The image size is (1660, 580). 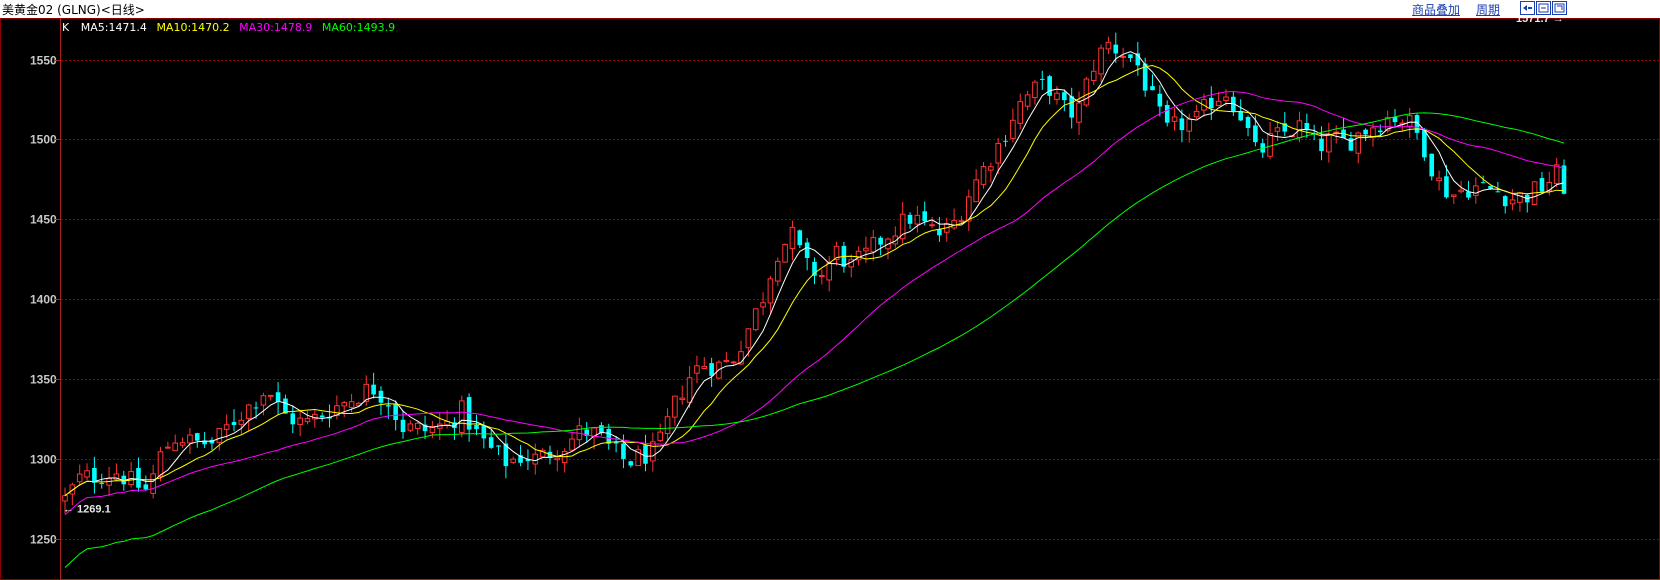 What do you see at coordinates (1559, 8) in the screenshot?
I see `close-icon` at bounding box center [1559, 8].